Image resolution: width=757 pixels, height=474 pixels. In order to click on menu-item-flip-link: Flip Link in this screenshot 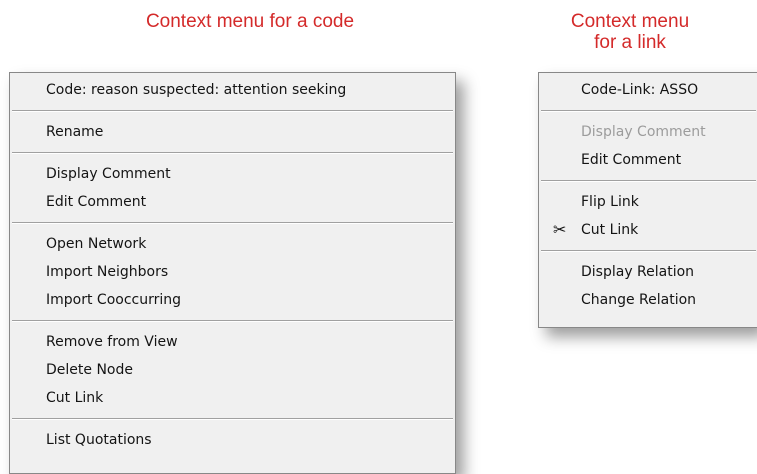, I will do `click(648, 202)`.